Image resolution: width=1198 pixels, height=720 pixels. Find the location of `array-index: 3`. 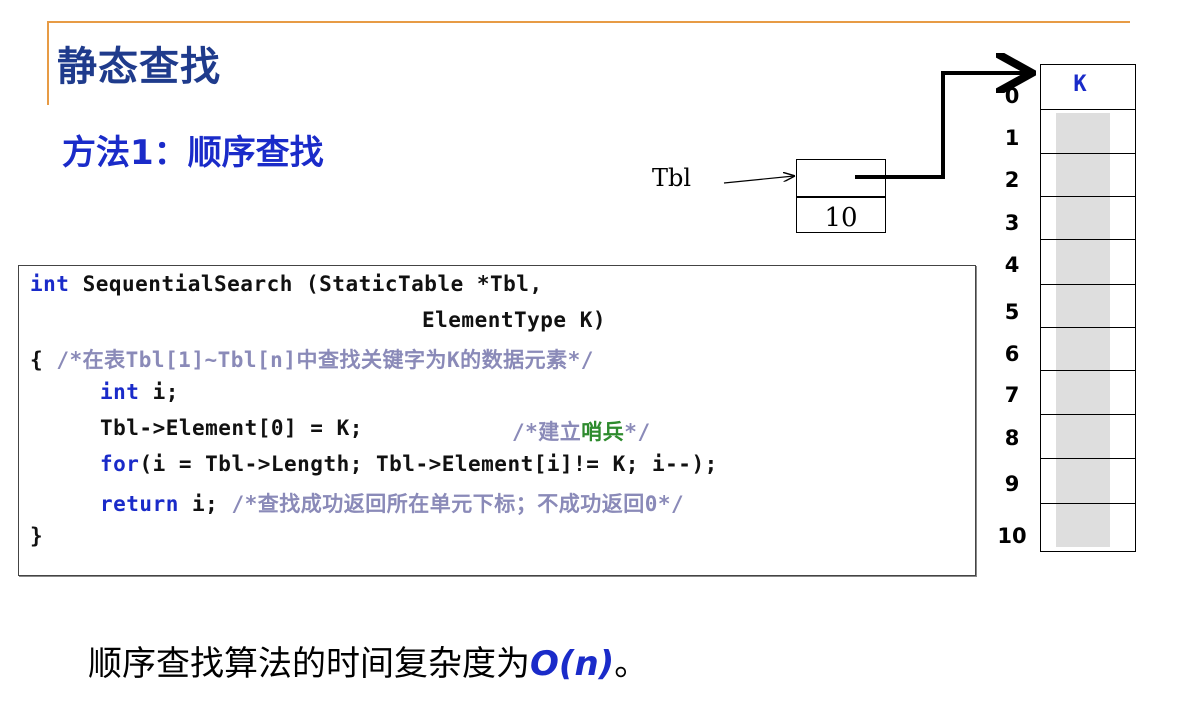

array-index: 3 is located at coordinates (1012, 223).